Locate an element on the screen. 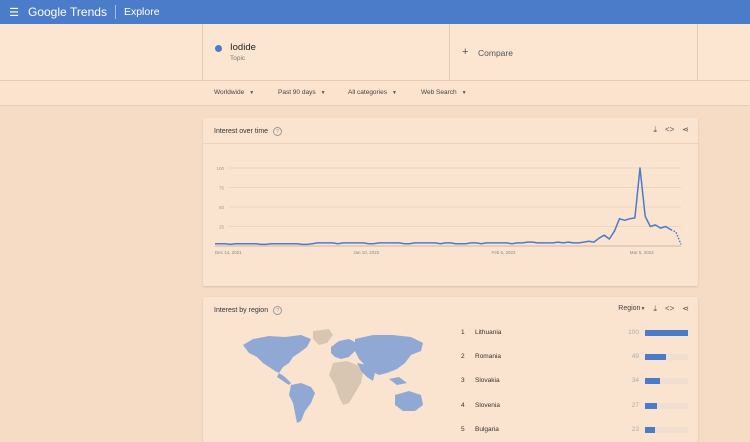 Image resolution: width=750 pixels, height=442 pixels. region-row: 3 Slovakia 34 is located at coordinates (576, 383).